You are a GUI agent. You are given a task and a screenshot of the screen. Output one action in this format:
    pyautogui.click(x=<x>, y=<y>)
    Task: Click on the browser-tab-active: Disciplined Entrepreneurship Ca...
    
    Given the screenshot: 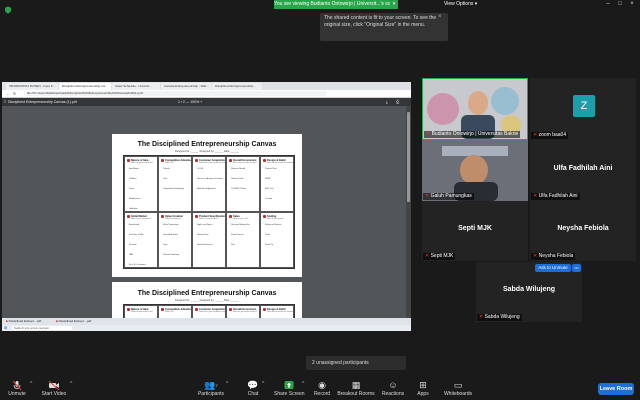 What is the action you would take?
    pyautogui.click(x=85, y=86)
    